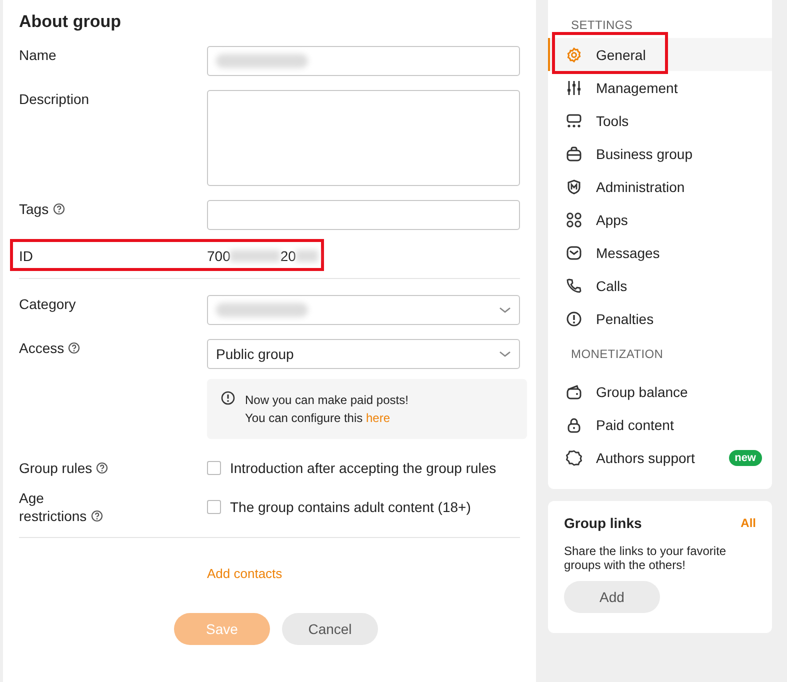 This screenshot has width=787, height=682. What do you see at coordinates (26, 256) in the screenshot?
I see `field-label: ID` at bounding box center [26, 256].